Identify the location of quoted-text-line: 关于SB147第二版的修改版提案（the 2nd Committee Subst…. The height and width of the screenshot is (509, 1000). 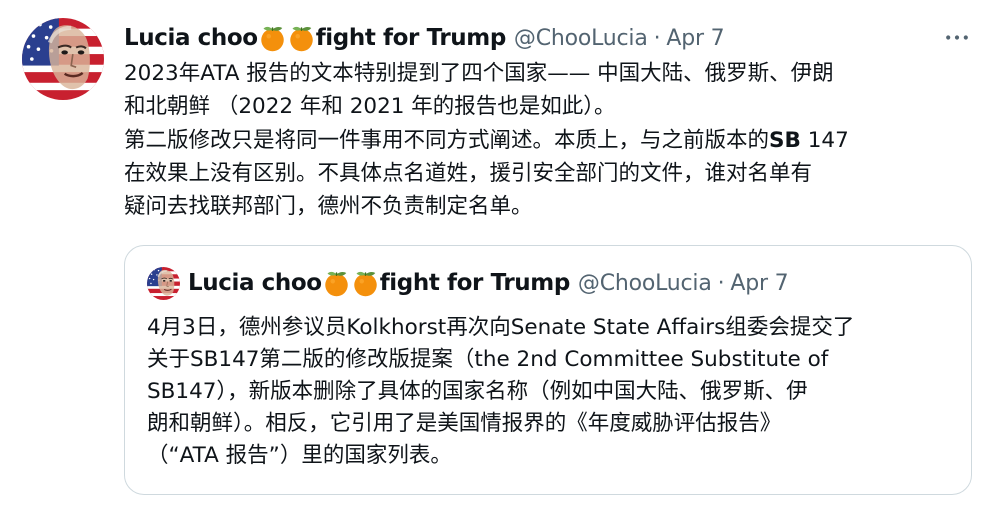
(488, 359).